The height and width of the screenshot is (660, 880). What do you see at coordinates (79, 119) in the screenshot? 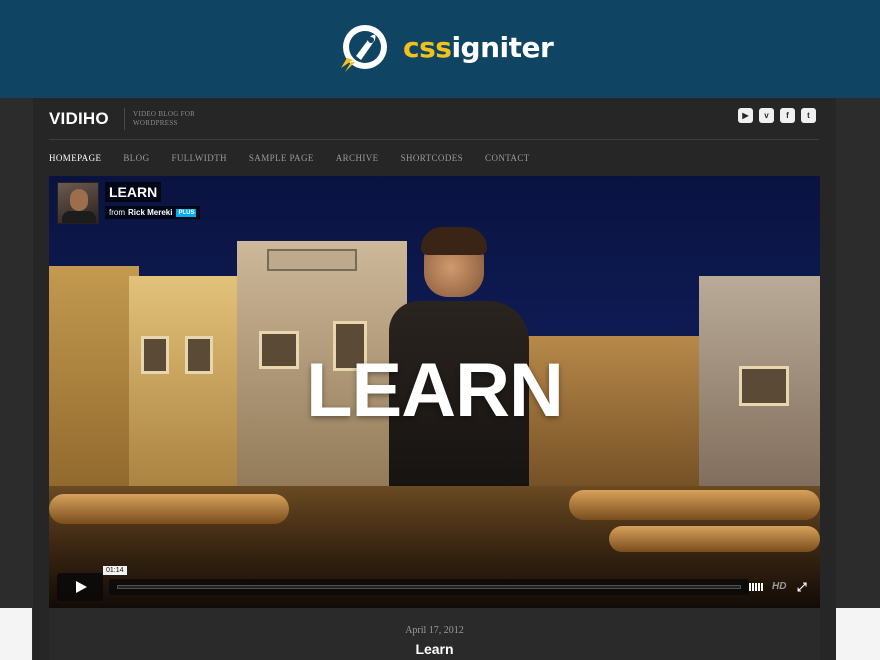
I see `site-brand: VIDIHO` at bounding box center [79, 119].